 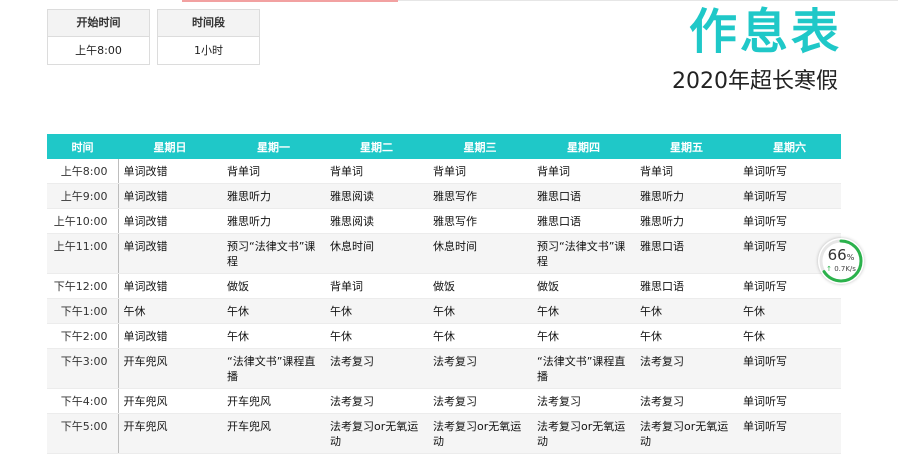 I want to click on time-cell: 上午9:00, so click(x=83, y=196).